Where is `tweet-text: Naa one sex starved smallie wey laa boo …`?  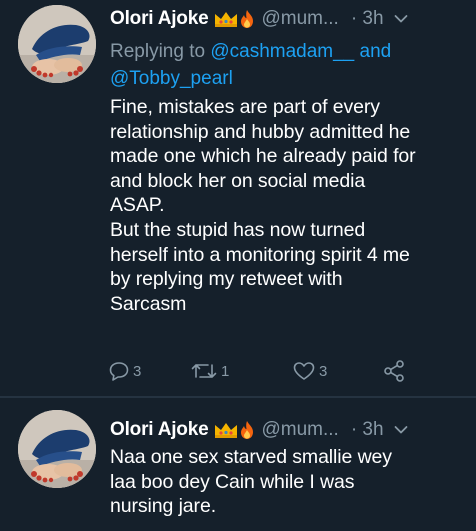
tweet-text: Naa one sex starved smallie wey laa boo … is located at coordinates (251, 482).